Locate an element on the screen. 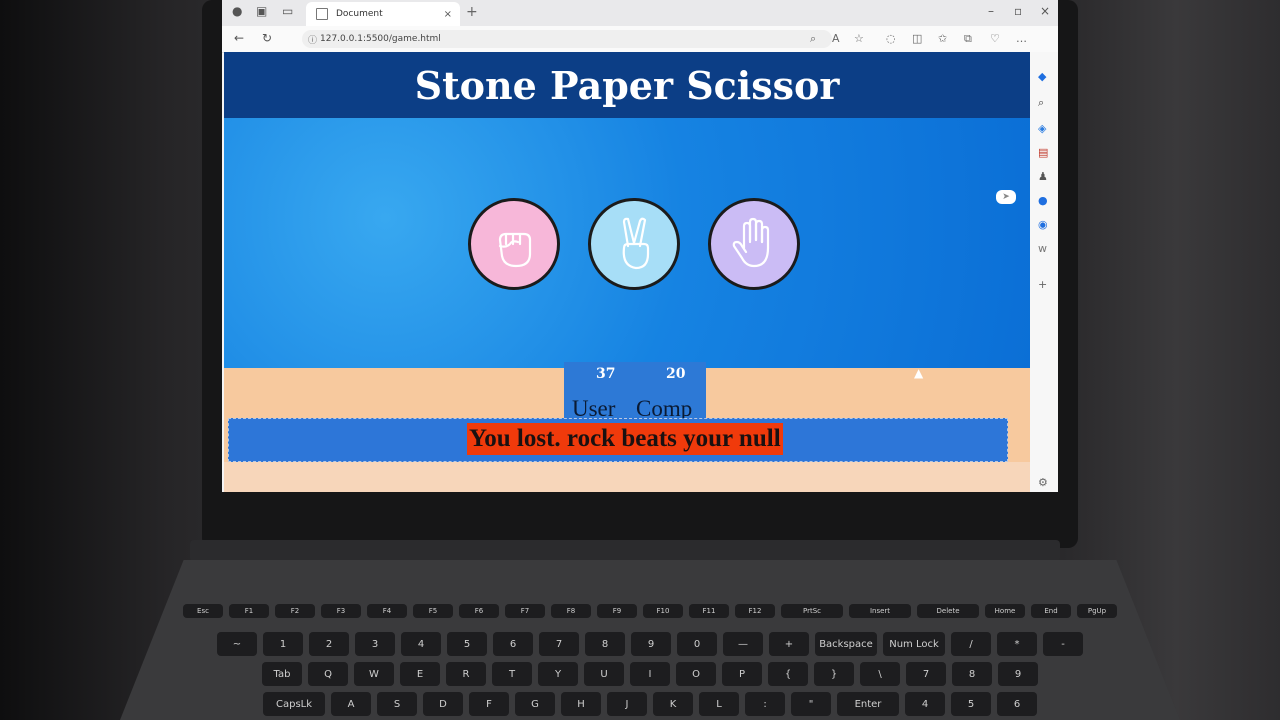 The height and width of the screenshot is (720, 1280). send-icon: ➤ is located at coordinates (1006, 197).